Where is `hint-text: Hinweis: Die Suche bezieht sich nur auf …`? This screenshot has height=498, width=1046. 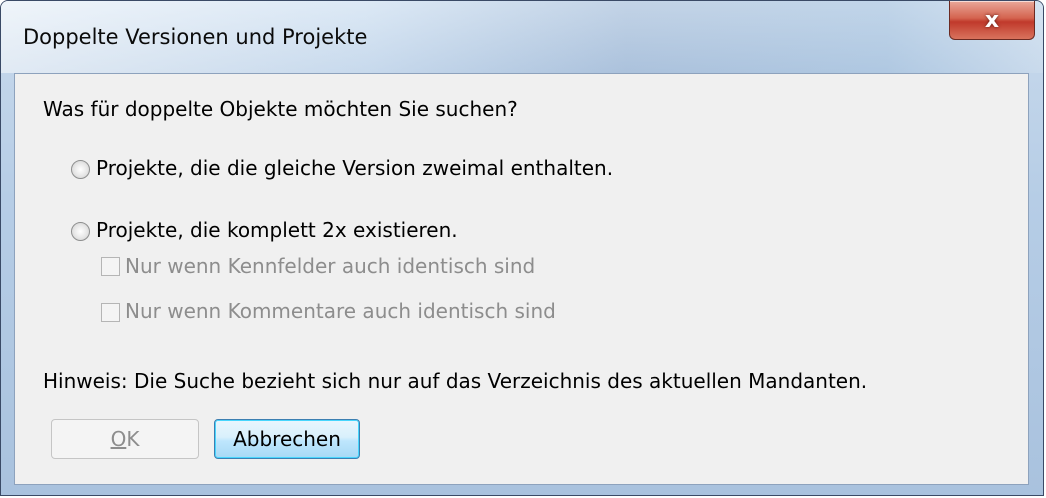
hint-text: Hinweis: Die Suche bezieht sich nur auf … is located at coordinates (455, 381).